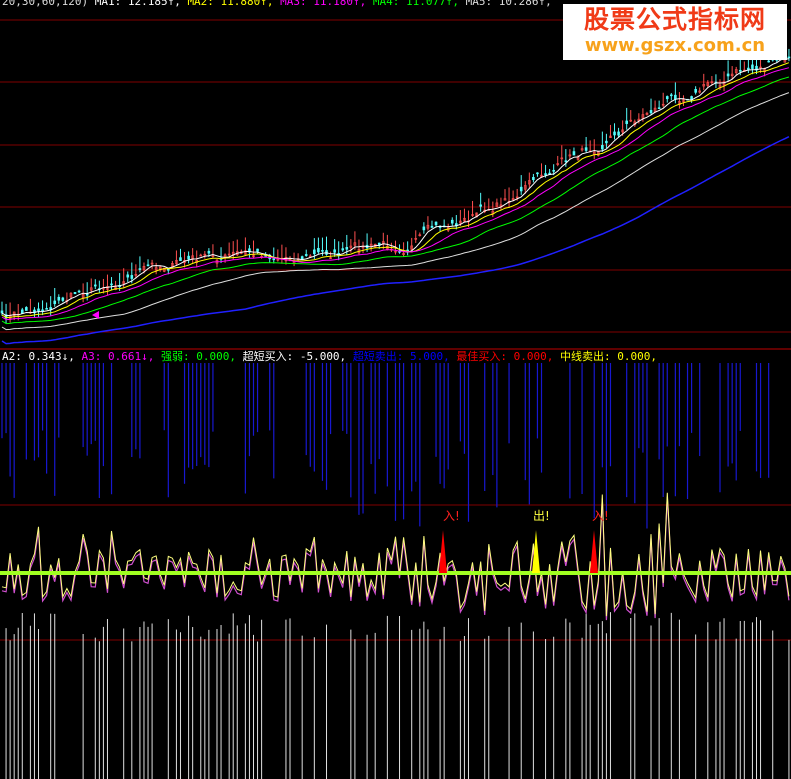 The width and height of the screenshot is (791, 779). Describe the element at coordinates (609, 356) in the screenshot. I see `legend-item: 中线卖出: 0.000,` at that location.